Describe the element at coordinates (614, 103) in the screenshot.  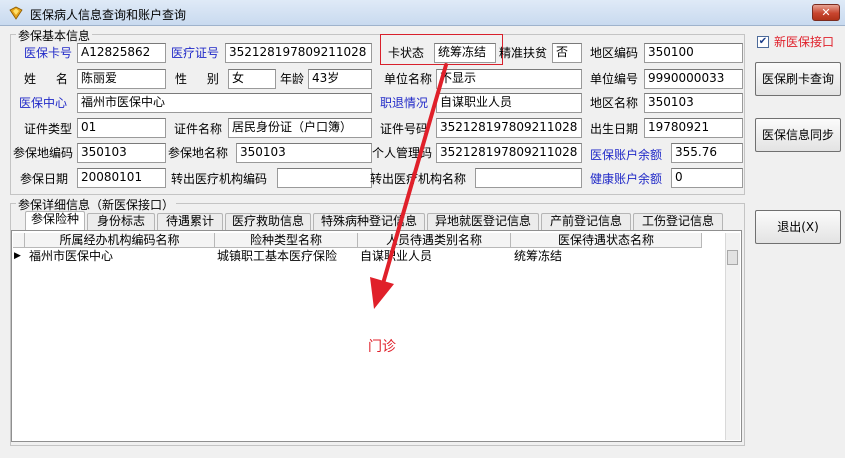
I see `region-name-label: 地区名称` at that location.